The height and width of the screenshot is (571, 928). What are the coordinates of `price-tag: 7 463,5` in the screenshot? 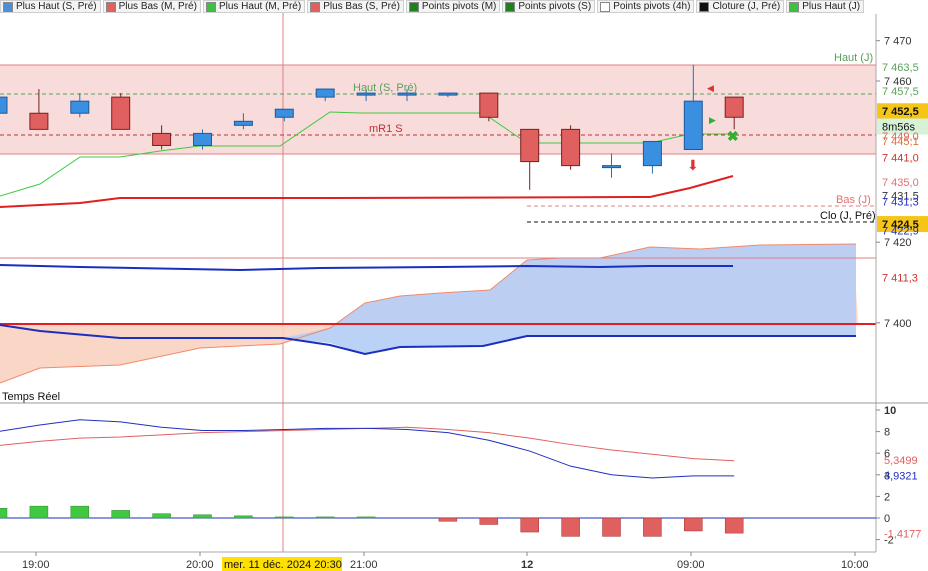 It's located at (900, 68).